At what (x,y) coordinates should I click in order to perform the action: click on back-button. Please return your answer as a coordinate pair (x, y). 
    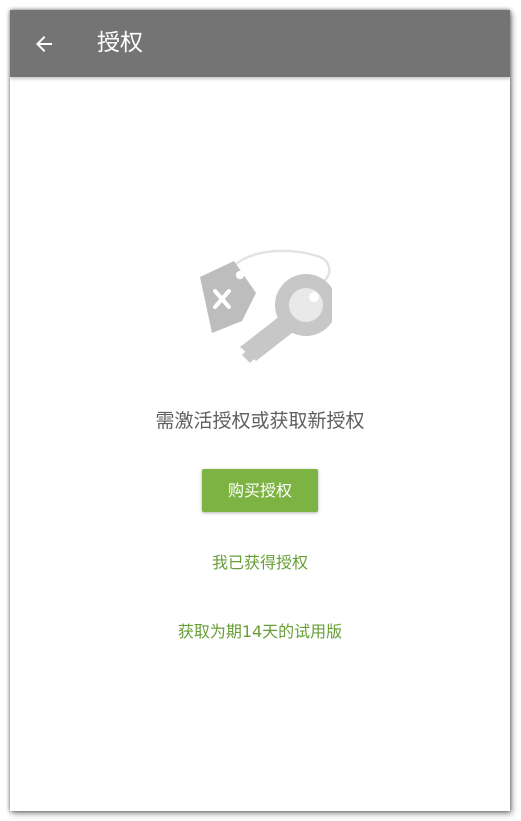
    Looking at the image, I should click on (44, 44).